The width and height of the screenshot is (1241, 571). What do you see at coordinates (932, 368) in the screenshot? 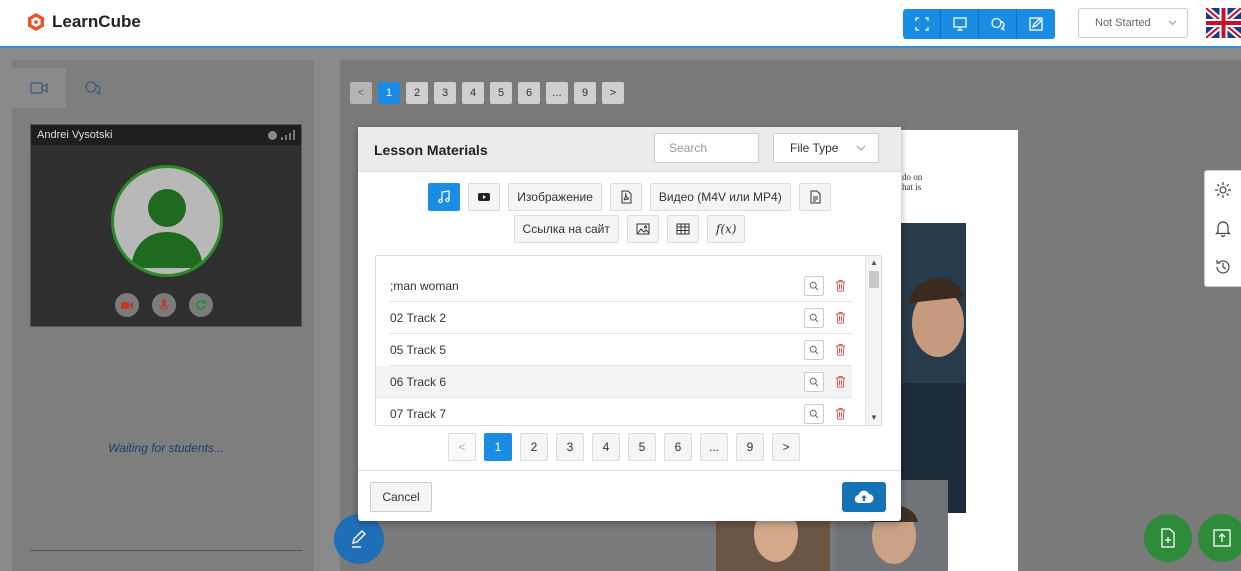
I see `document-photo` at bounding box center [932, 368].